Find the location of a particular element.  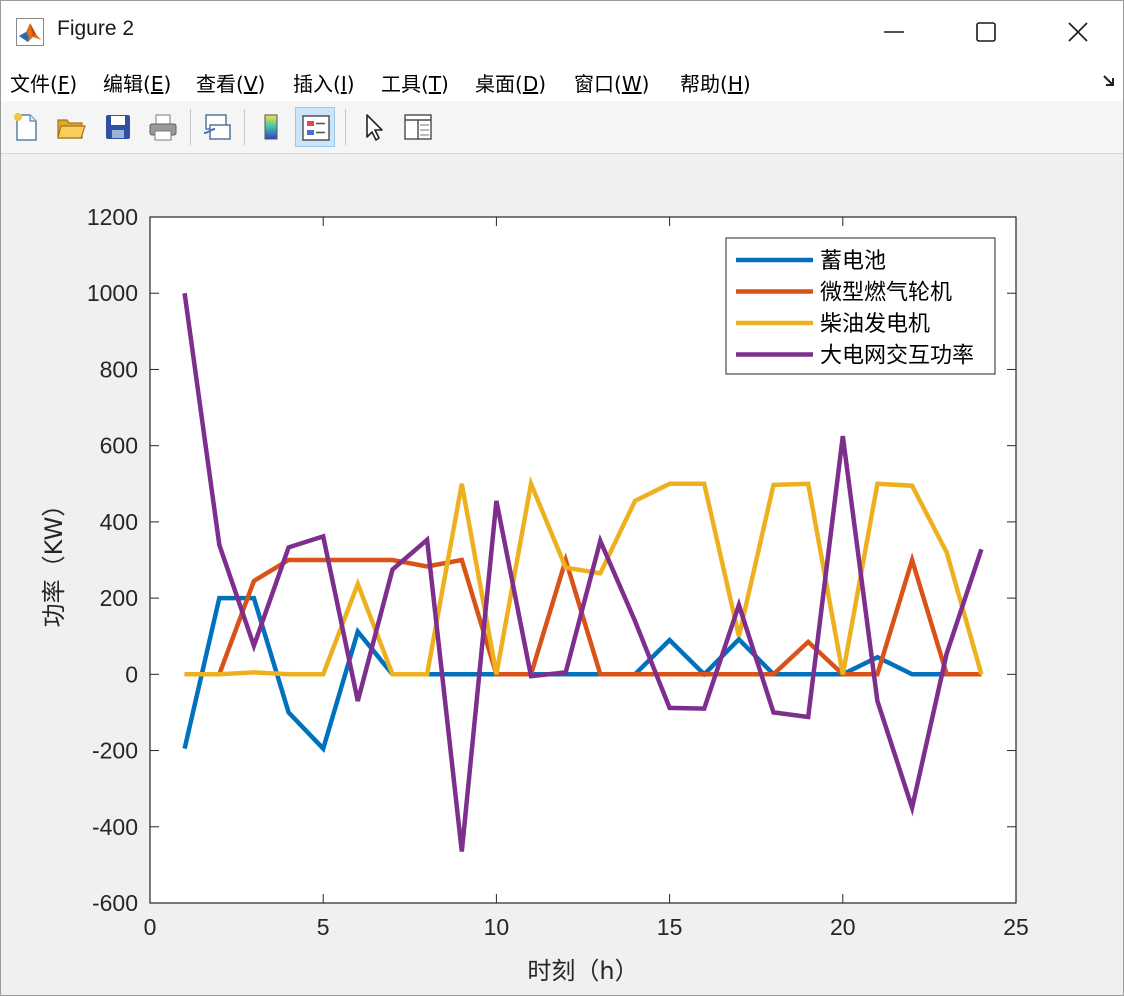

close-icon is located at coordinates (1078, 32).